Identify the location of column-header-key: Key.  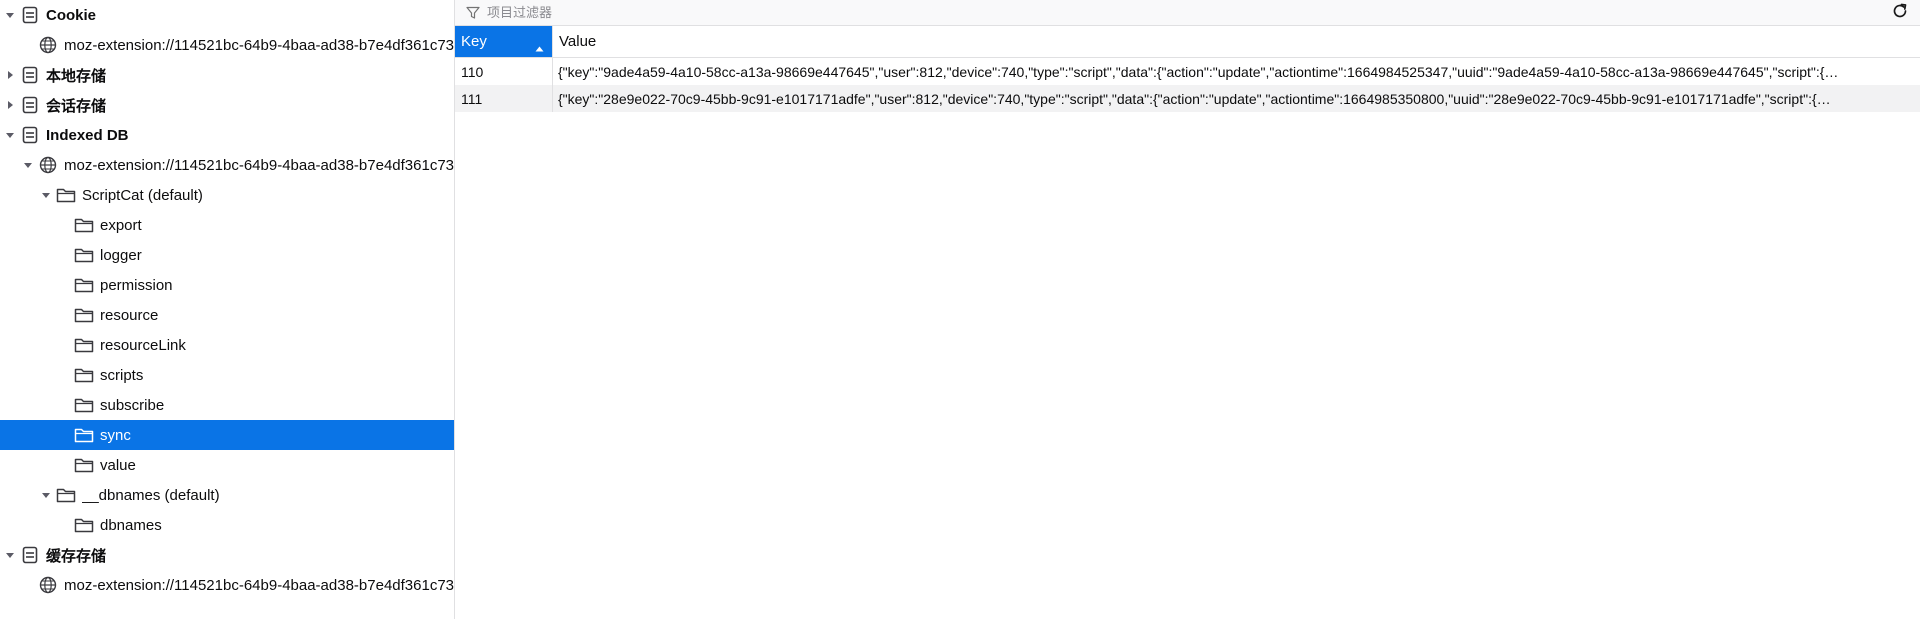
(504, 41).